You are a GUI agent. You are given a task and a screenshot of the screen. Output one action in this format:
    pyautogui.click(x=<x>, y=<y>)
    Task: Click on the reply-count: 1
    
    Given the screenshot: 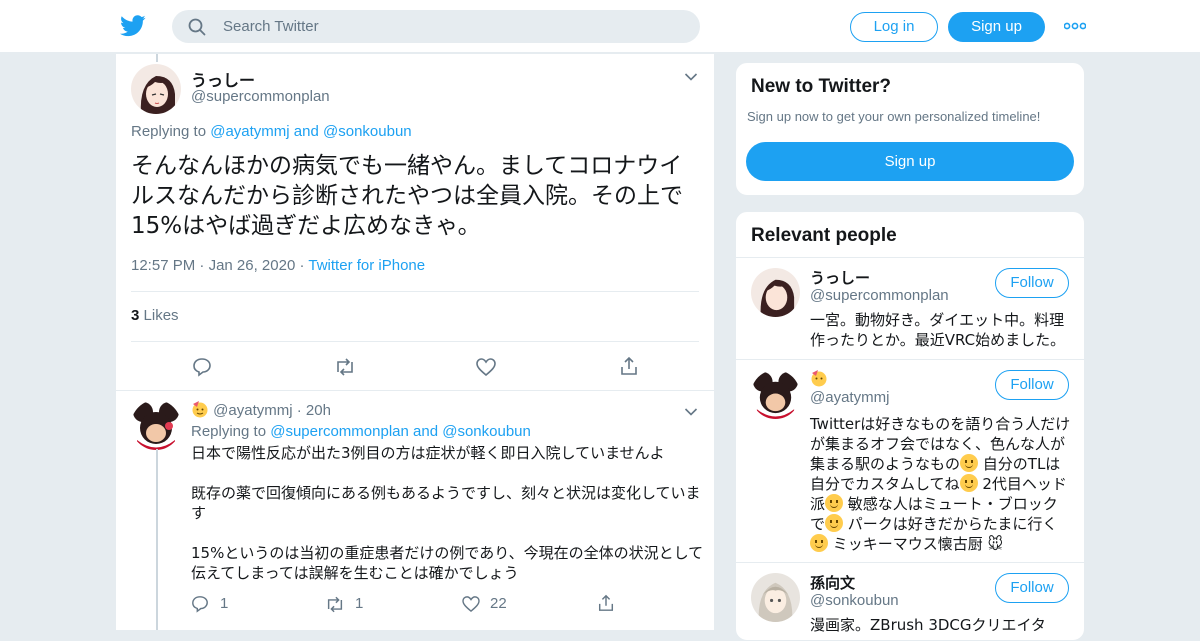 What is the action you would take?
    pyautogui.click(x=224, y=603)
    